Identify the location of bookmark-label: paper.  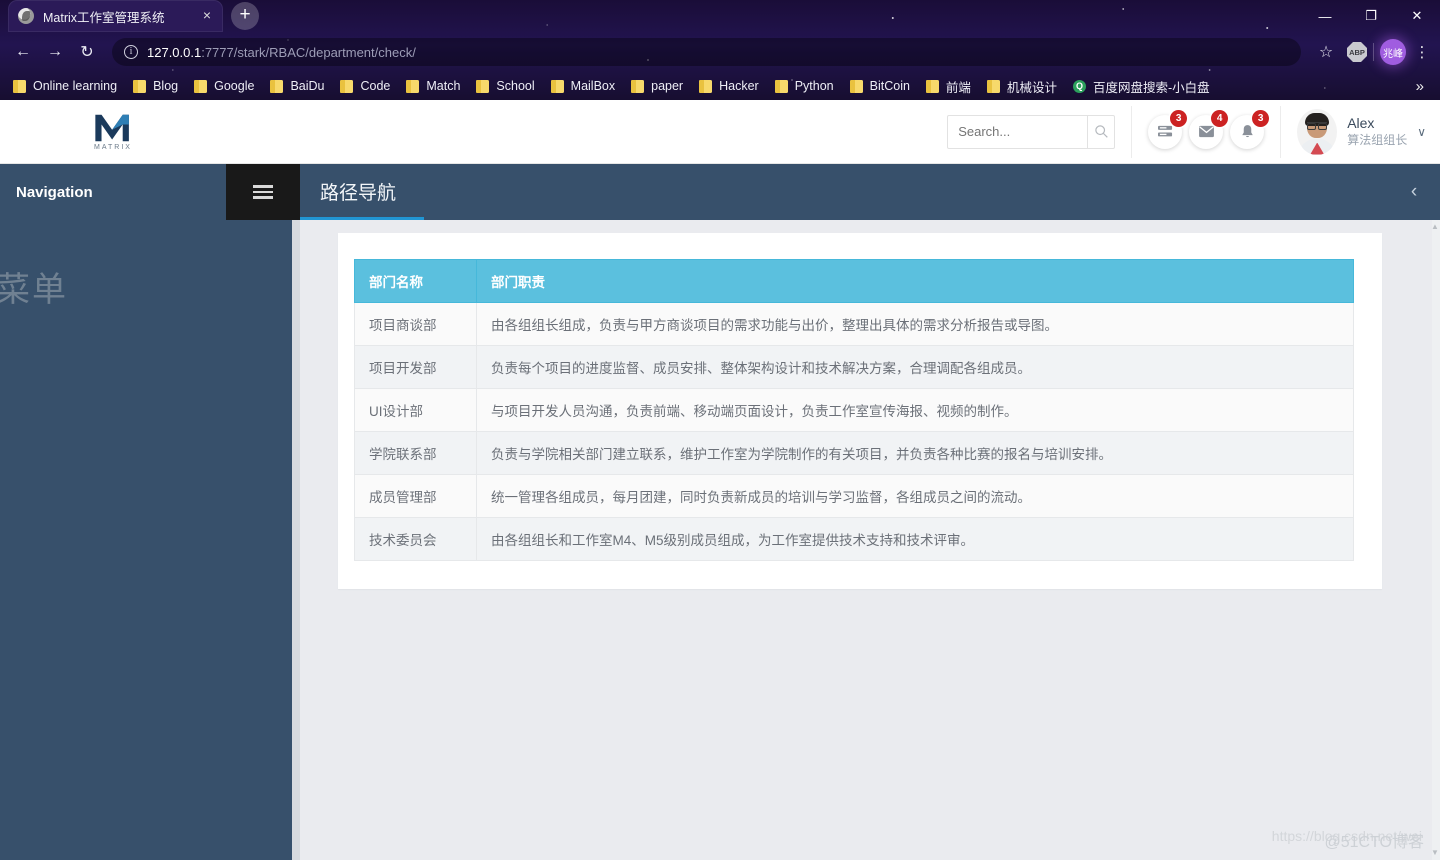
(667, 86).